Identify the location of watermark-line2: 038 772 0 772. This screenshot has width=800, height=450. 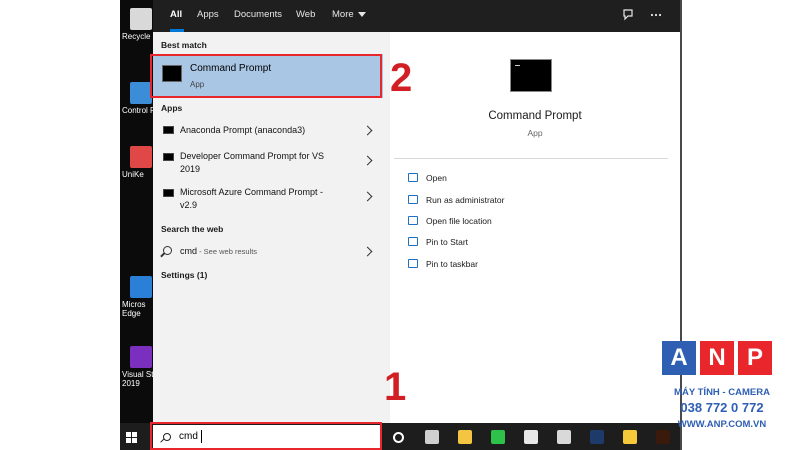
(722, 407).